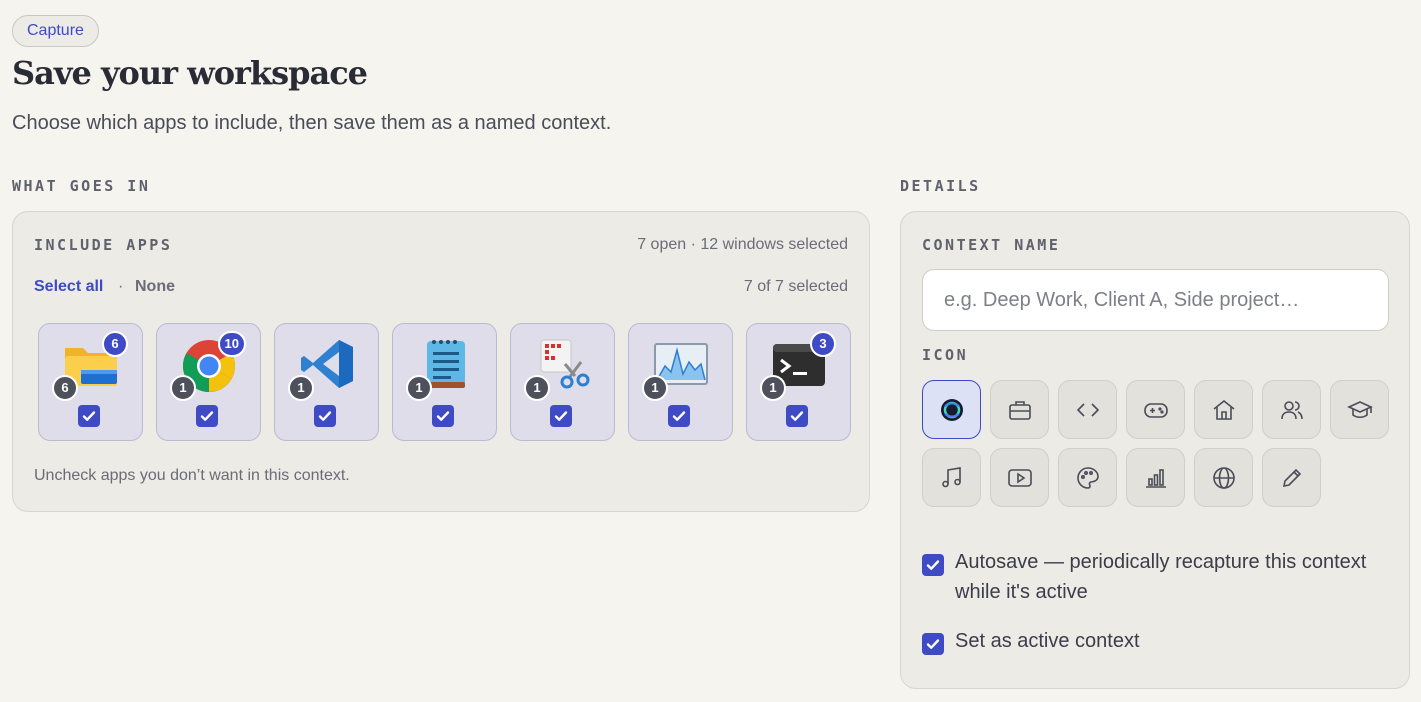 The height and width of the screenshot is (702, 1421). I want to click on selected-count: 7 of 7 selected, so click(795, 286).